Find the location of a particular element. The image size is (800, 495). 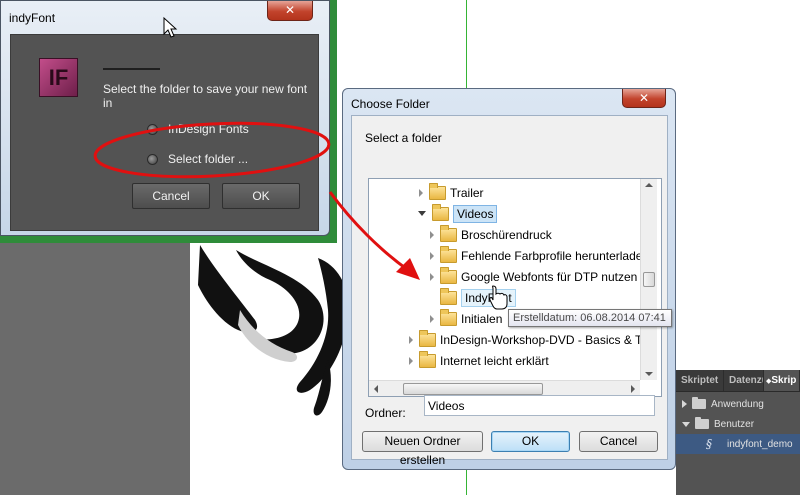

script-icon: § is located at coordinates (709, 444).